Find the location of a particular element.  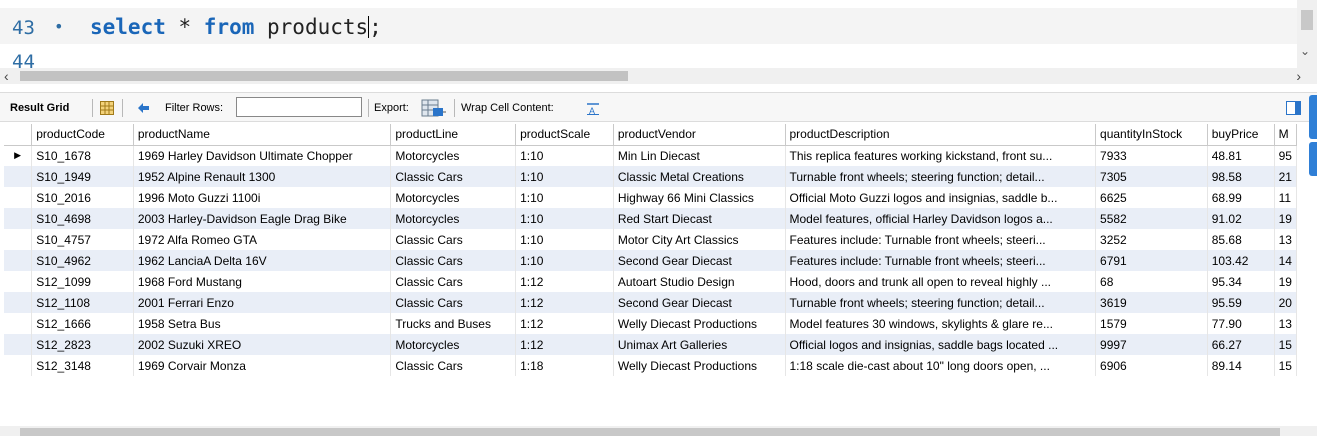

table-cell: Red Start Diecast is located at coordinates (699, 218).